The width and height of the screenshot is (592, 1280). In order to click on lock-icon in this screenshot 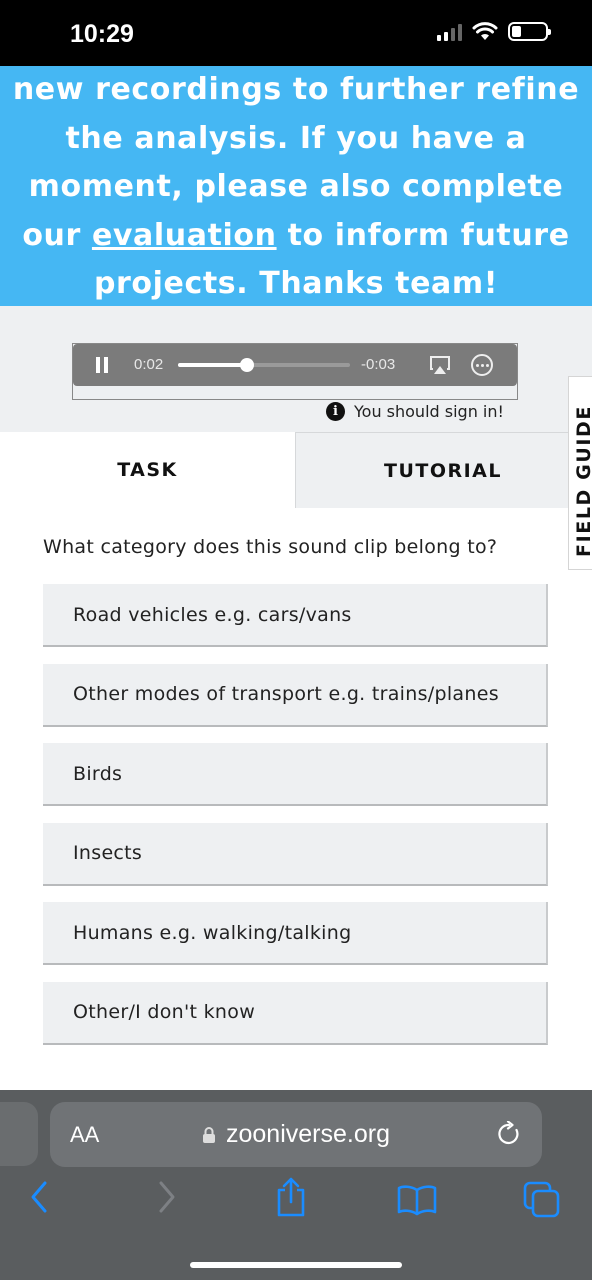, I will do `click(209, 1135)`.